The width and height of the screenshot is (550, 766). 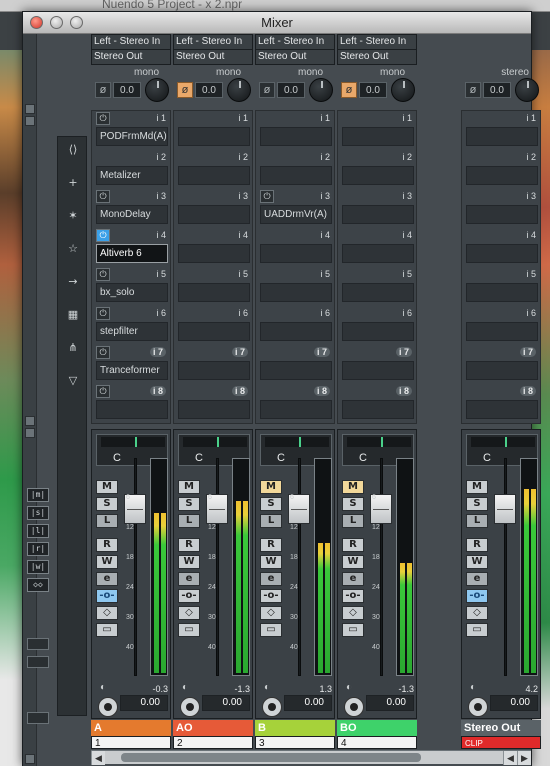 What do you see at coordinates (296, 214) in the screenshot?
I see `insert-plugin-field: UADDrmVr(A)` at bounding box center [296, 214].